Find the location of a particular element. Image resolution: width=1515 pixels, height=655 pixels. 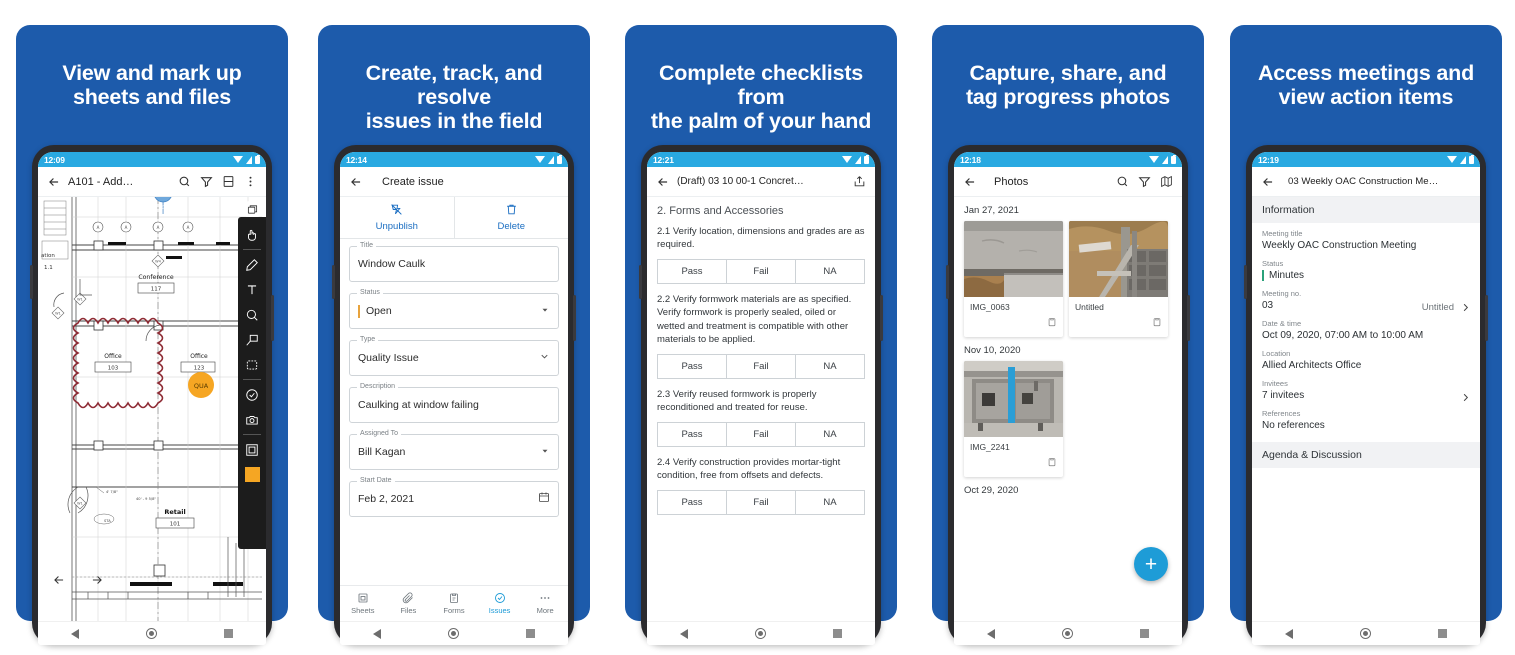

meeting-invitees-row: Invitees 7 invitees is located at coordinates (1366, 388).